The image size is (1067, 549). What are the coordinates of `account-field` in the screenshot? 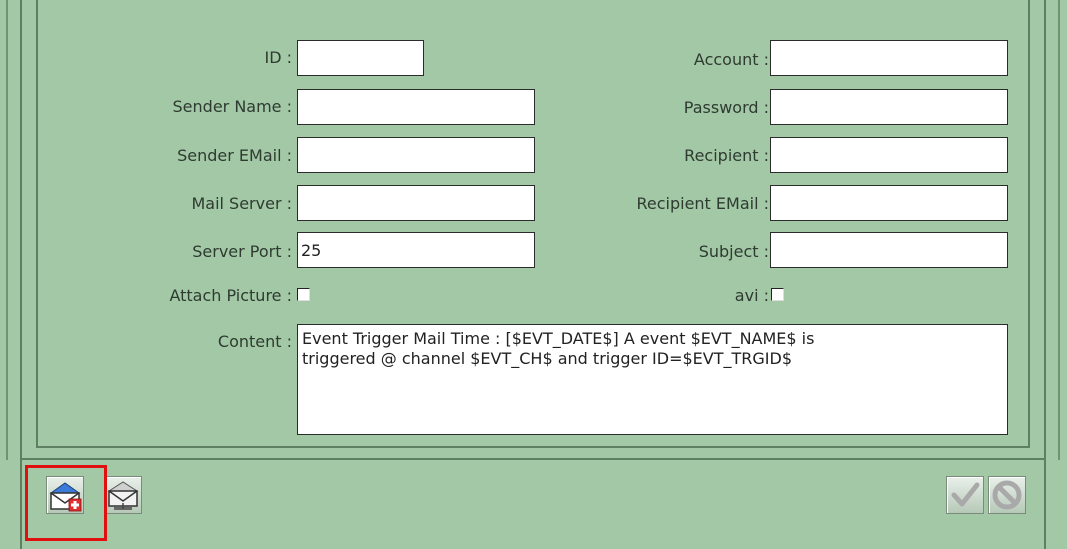 It's located at (889, 58).